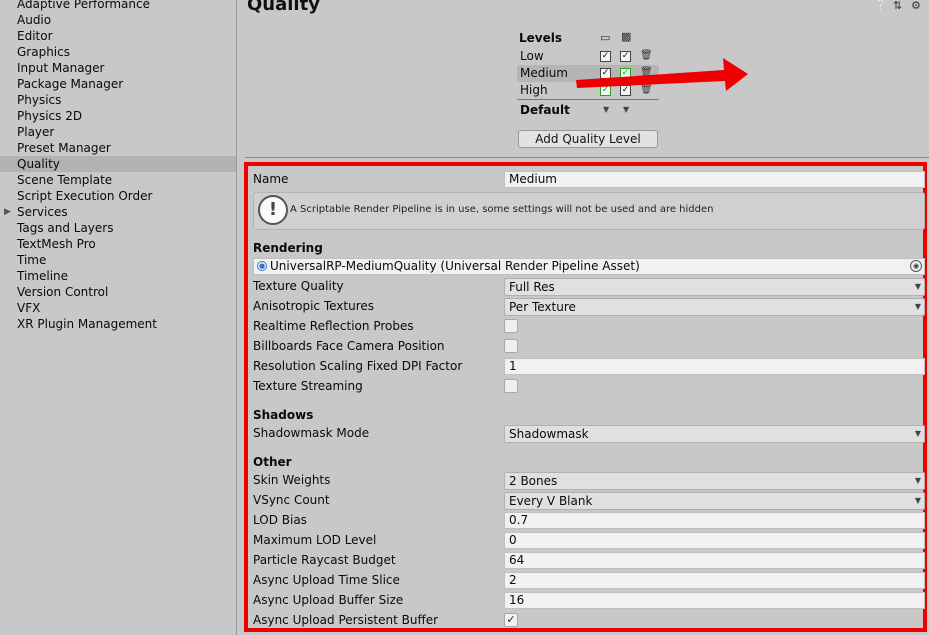 The width and height of the screenshot is (929, 635). Describe the element at coordinates (714, 580) in the screenshot. I see `async-upload-time-slice-field: 2` at that location.